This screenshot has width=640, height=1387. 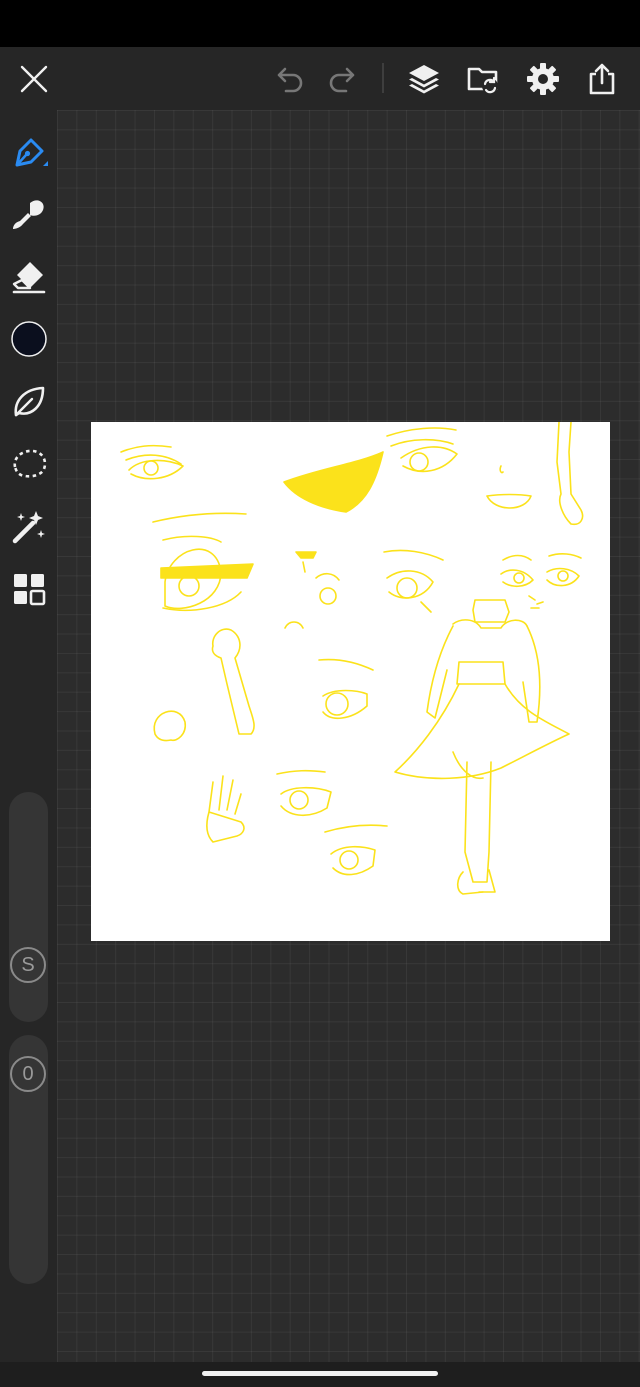 I want to click on mouth-sketch-large, so click(x=333, y=482).